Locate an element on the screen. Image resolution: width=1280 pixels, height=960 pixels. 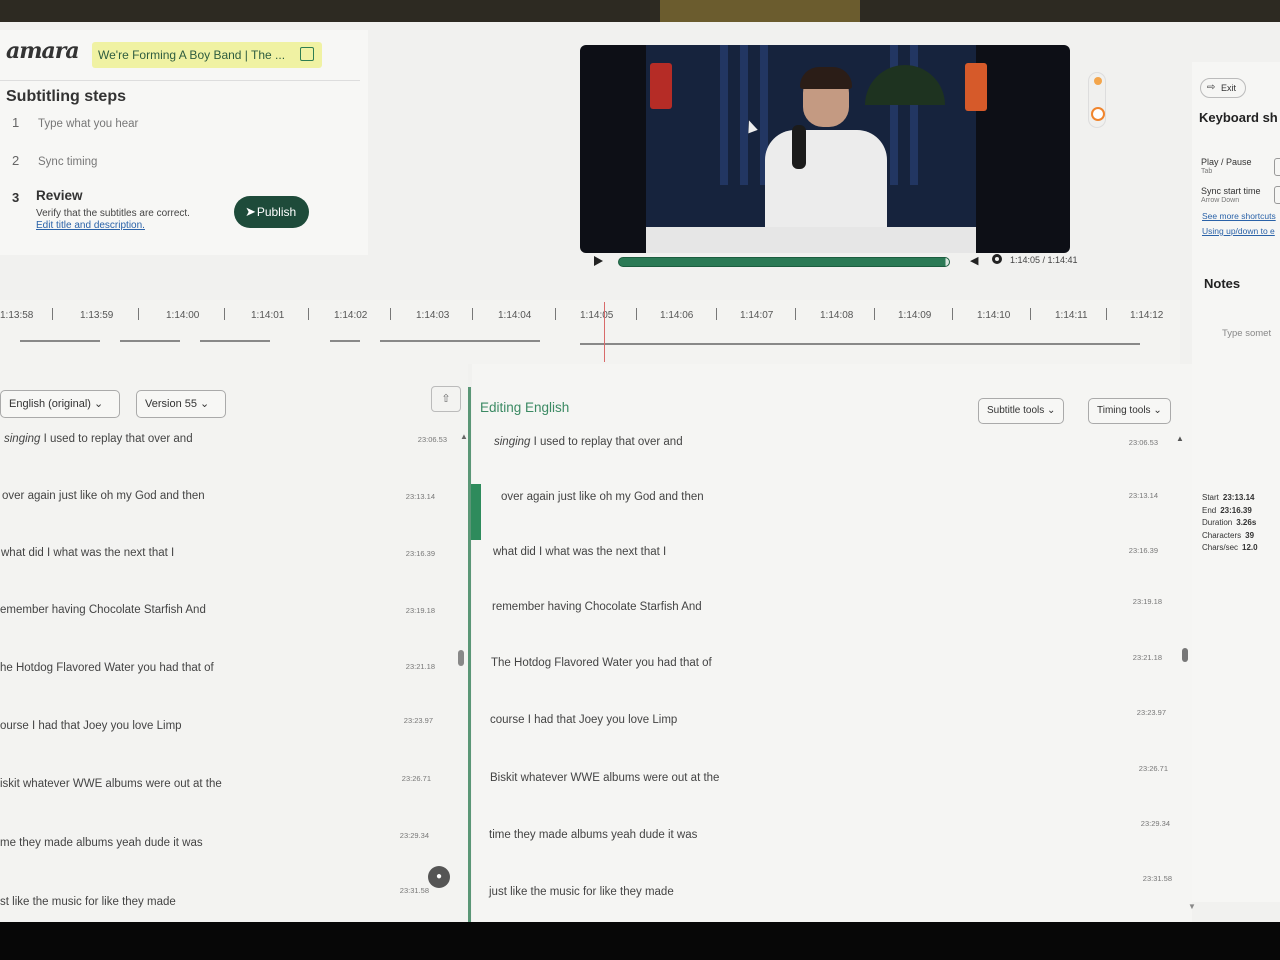
upload-icon: ⇧ is located at coordinates (446, 399).